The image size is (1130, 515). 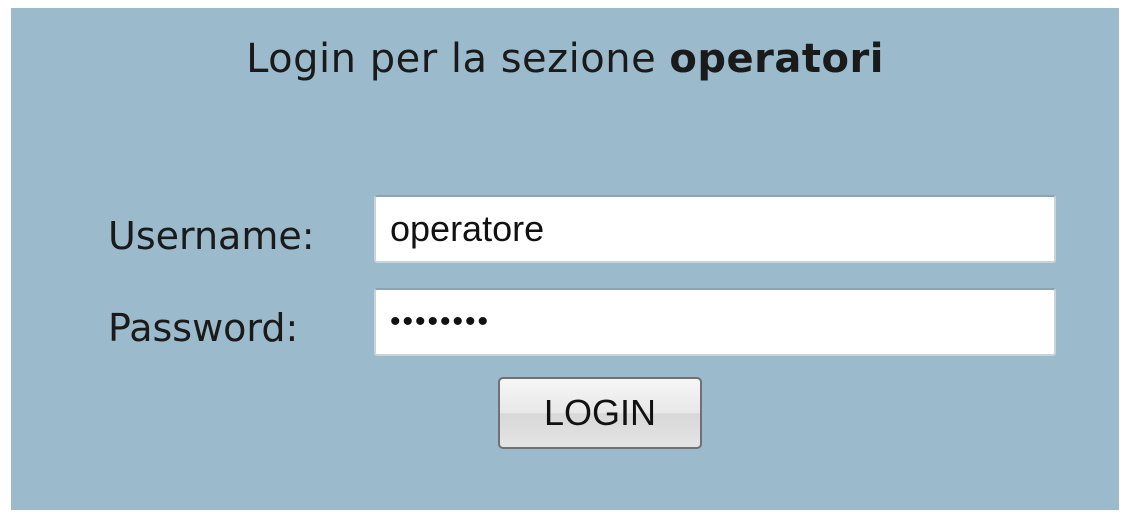 I want to click on login-title-prefix: Login per la sezione, so click(x=458, y=59).